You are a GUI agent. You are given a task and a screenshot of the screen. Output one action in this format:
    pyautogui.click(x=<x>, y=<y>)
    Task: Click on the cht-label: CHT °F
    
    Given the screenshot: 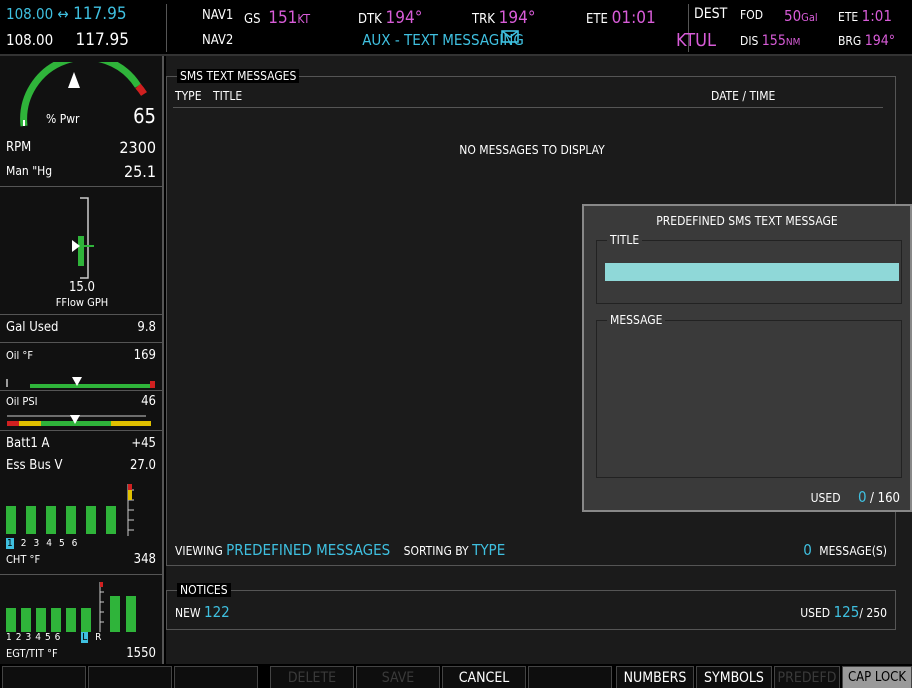 What is the action you would take?
    pyautogui.click(x=23, y=559)
    